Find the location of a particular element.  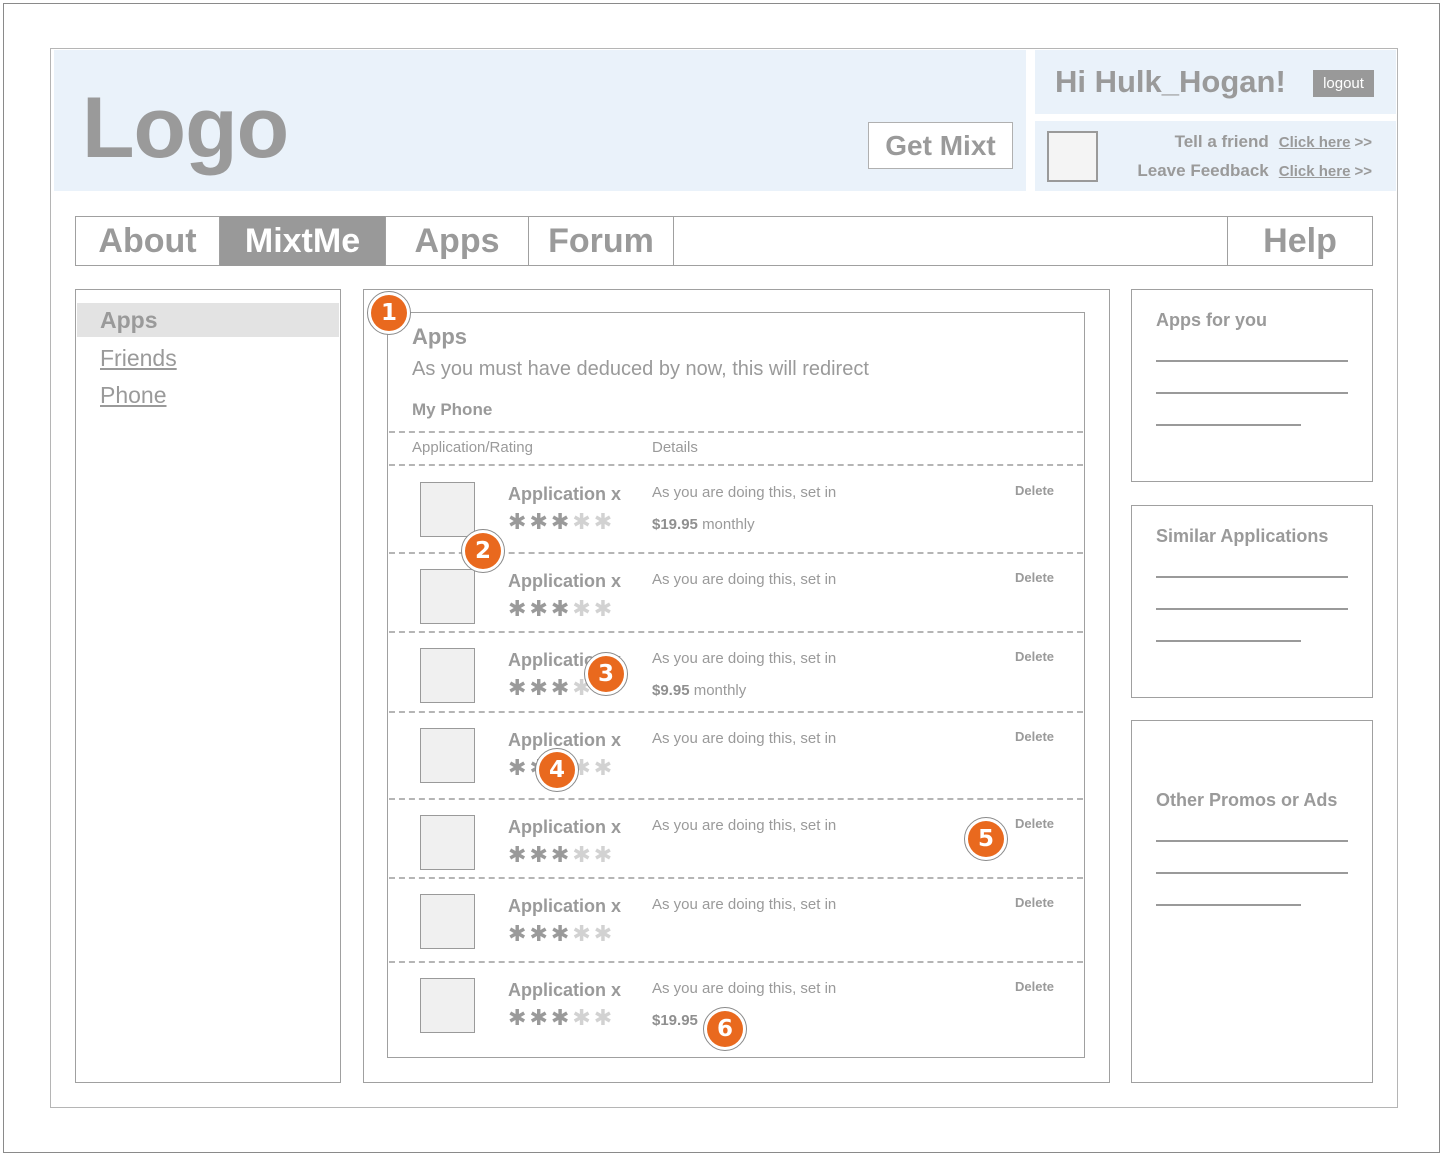

tell-friend-link: Click here is located at coordinates (1315, 142).